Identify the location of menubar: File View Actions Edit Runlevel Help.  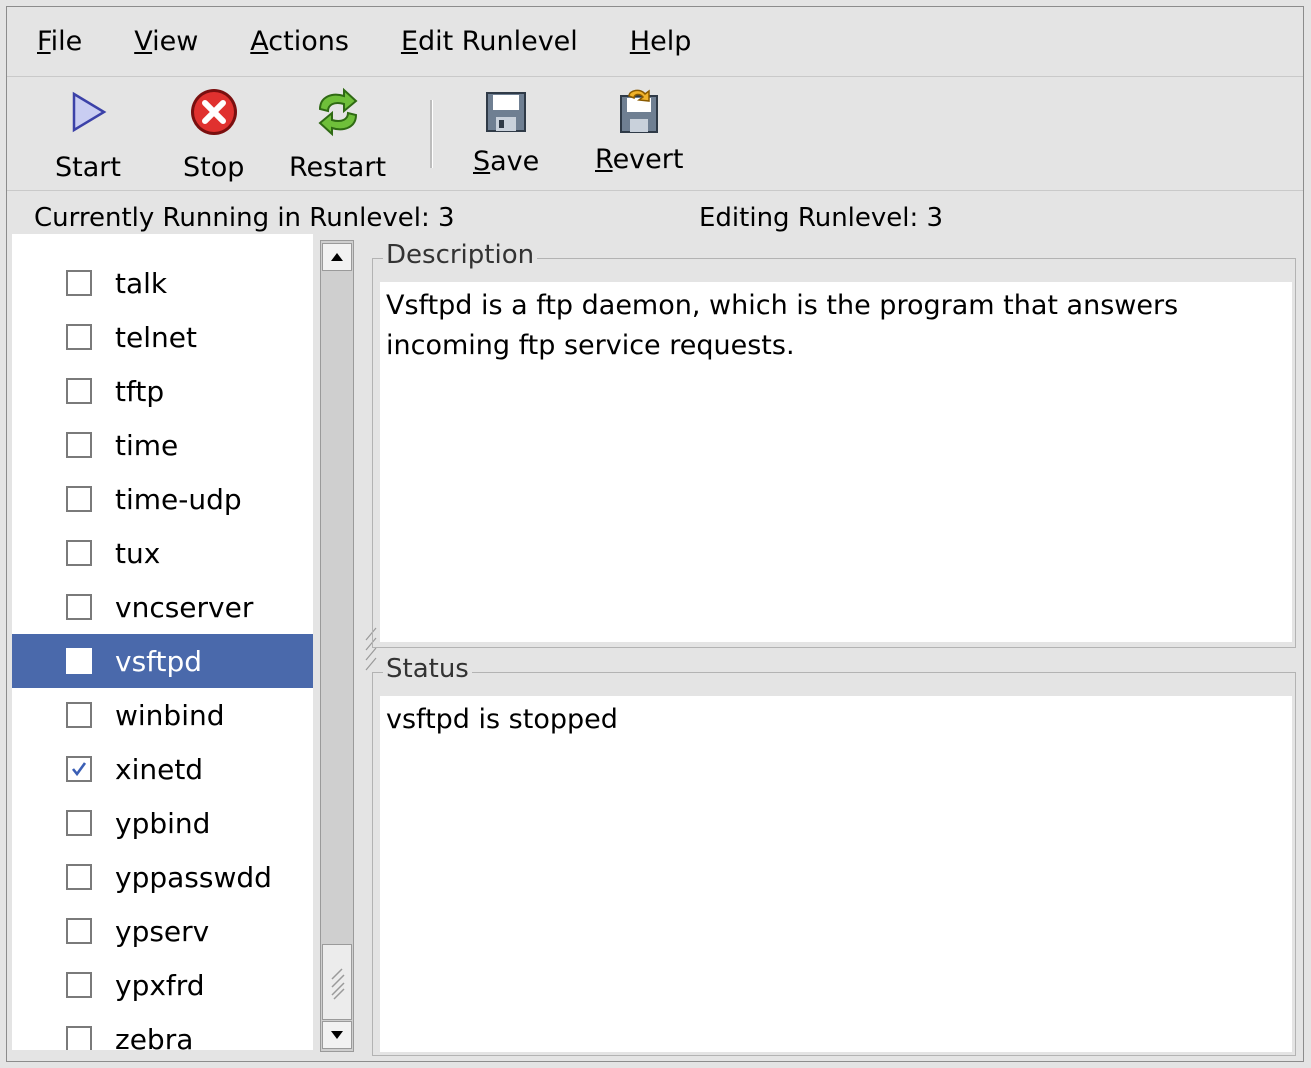
(655, 42).